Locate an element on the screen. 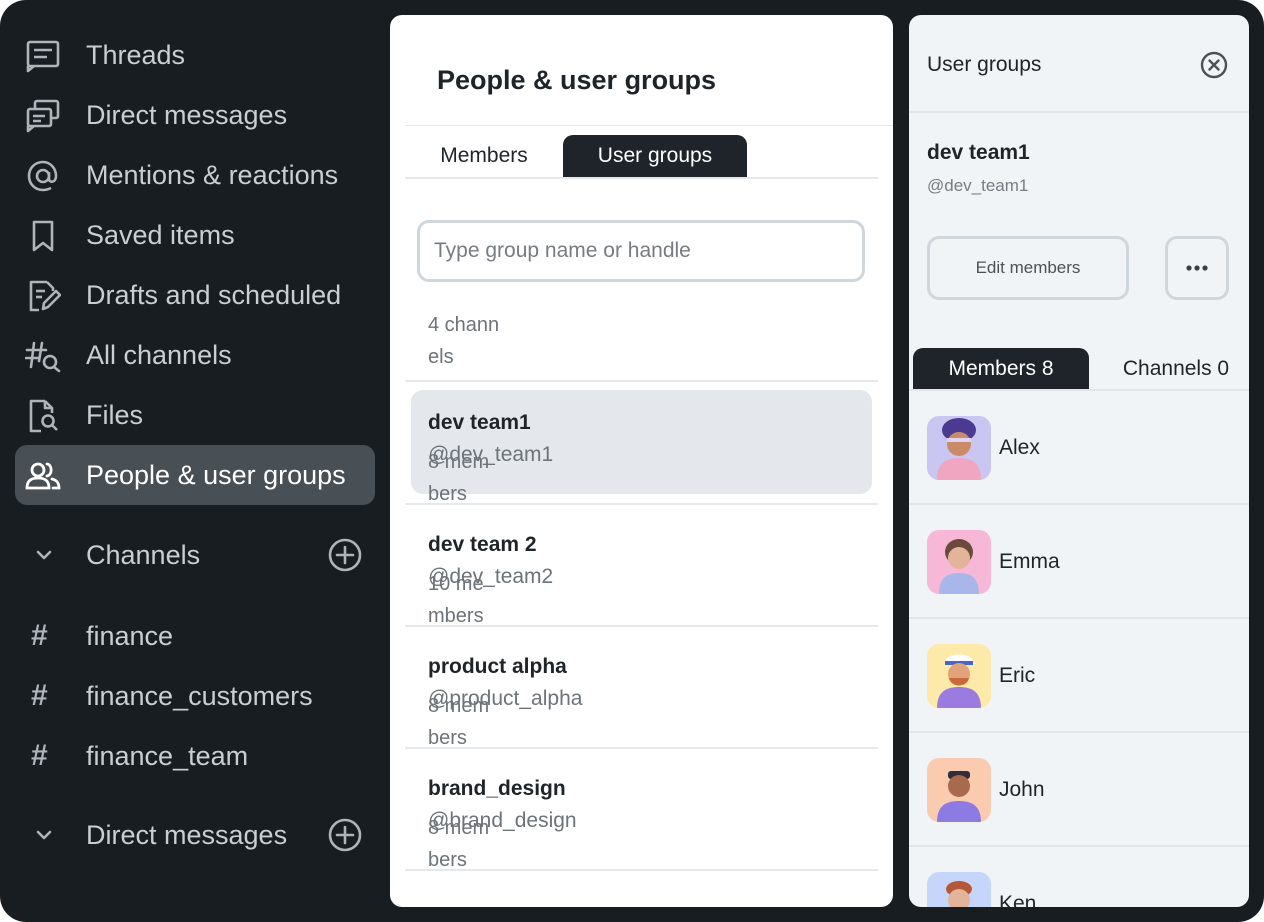  sidebar-item-drafts: Drafts and scheduled is located at coordinates (195, 295).